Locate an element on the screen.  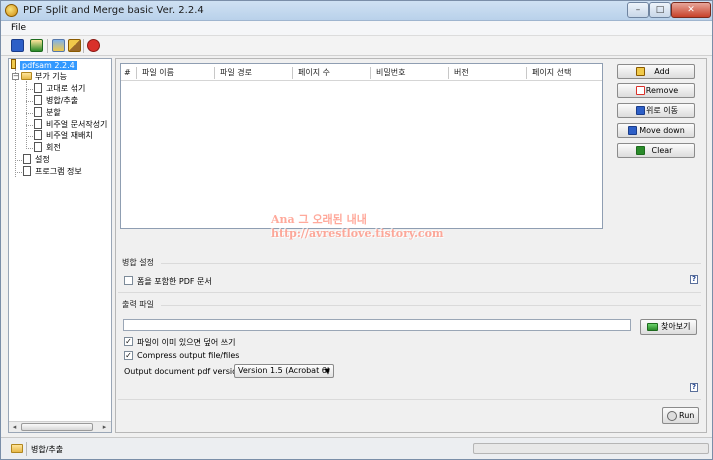
column-header-version: 버전 is located at coordinates (489, 73).